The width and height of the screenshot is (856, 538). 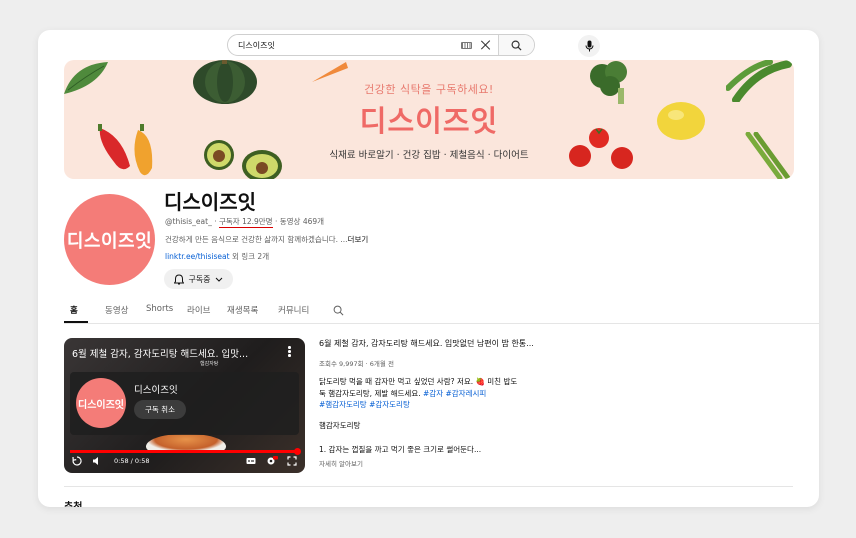 I want to click on search-icon, so click(x=516, y=45).